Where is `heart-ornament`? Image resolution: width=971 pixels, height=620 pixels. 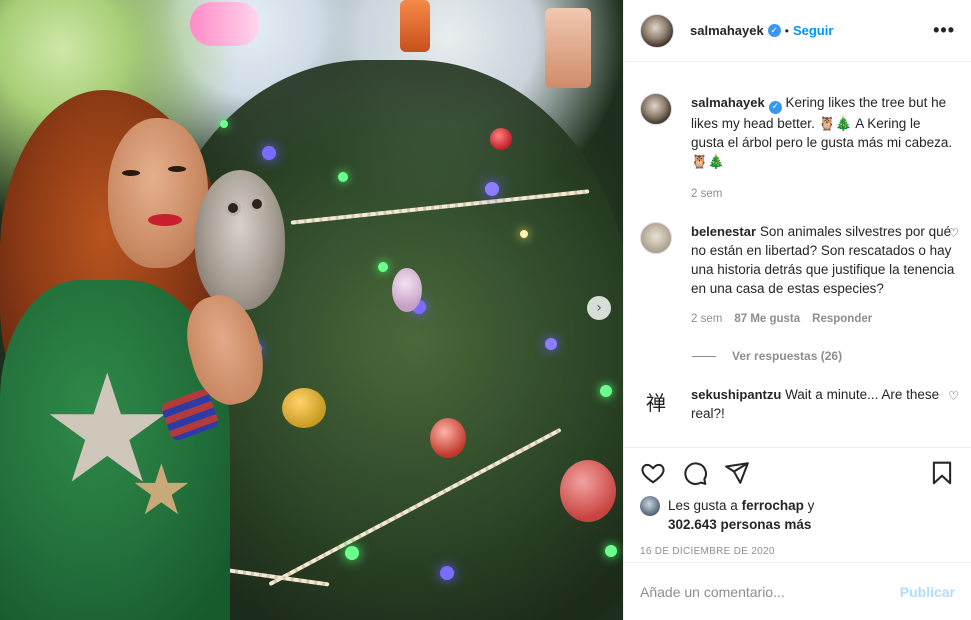 heart-ornament is located at coordinates (588, 491).